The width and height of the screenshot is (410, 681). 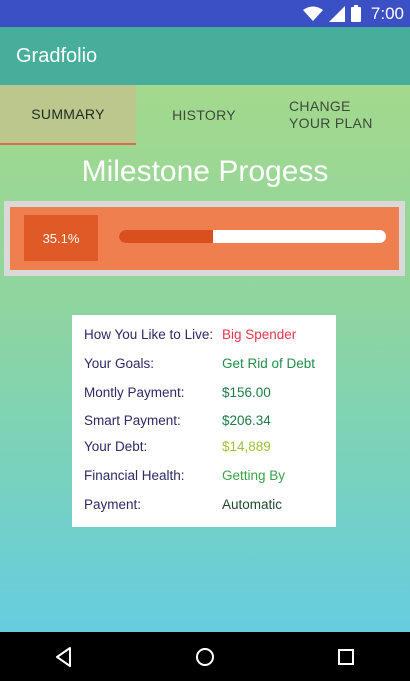 What do you see at coordinates (312, 13) in the screenshot?
I see `wifi-icon` at bounding box center [312, 13].